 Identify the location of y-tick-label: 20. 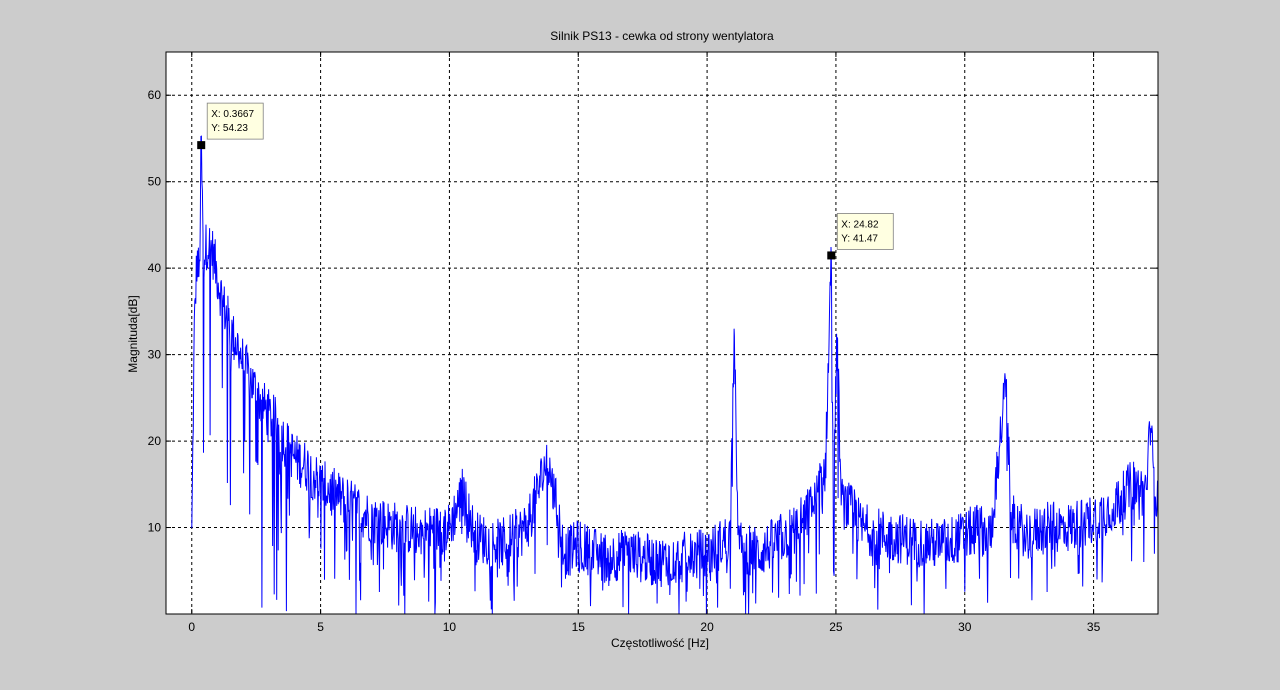
(155, 441).